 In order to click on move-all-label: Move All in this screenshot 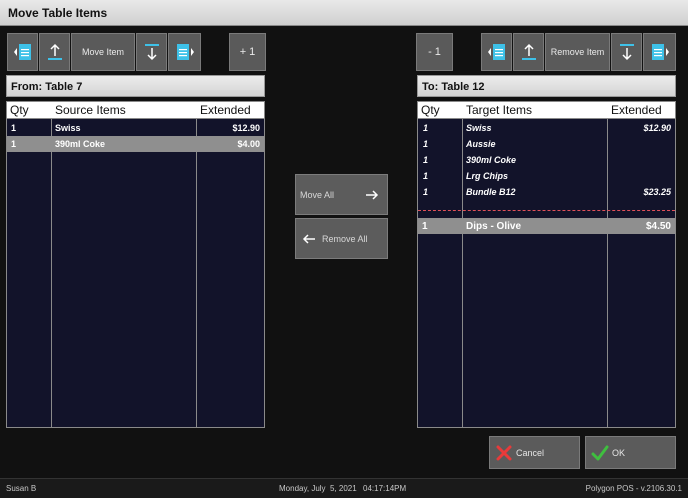, I will do `click(317, 194)`.